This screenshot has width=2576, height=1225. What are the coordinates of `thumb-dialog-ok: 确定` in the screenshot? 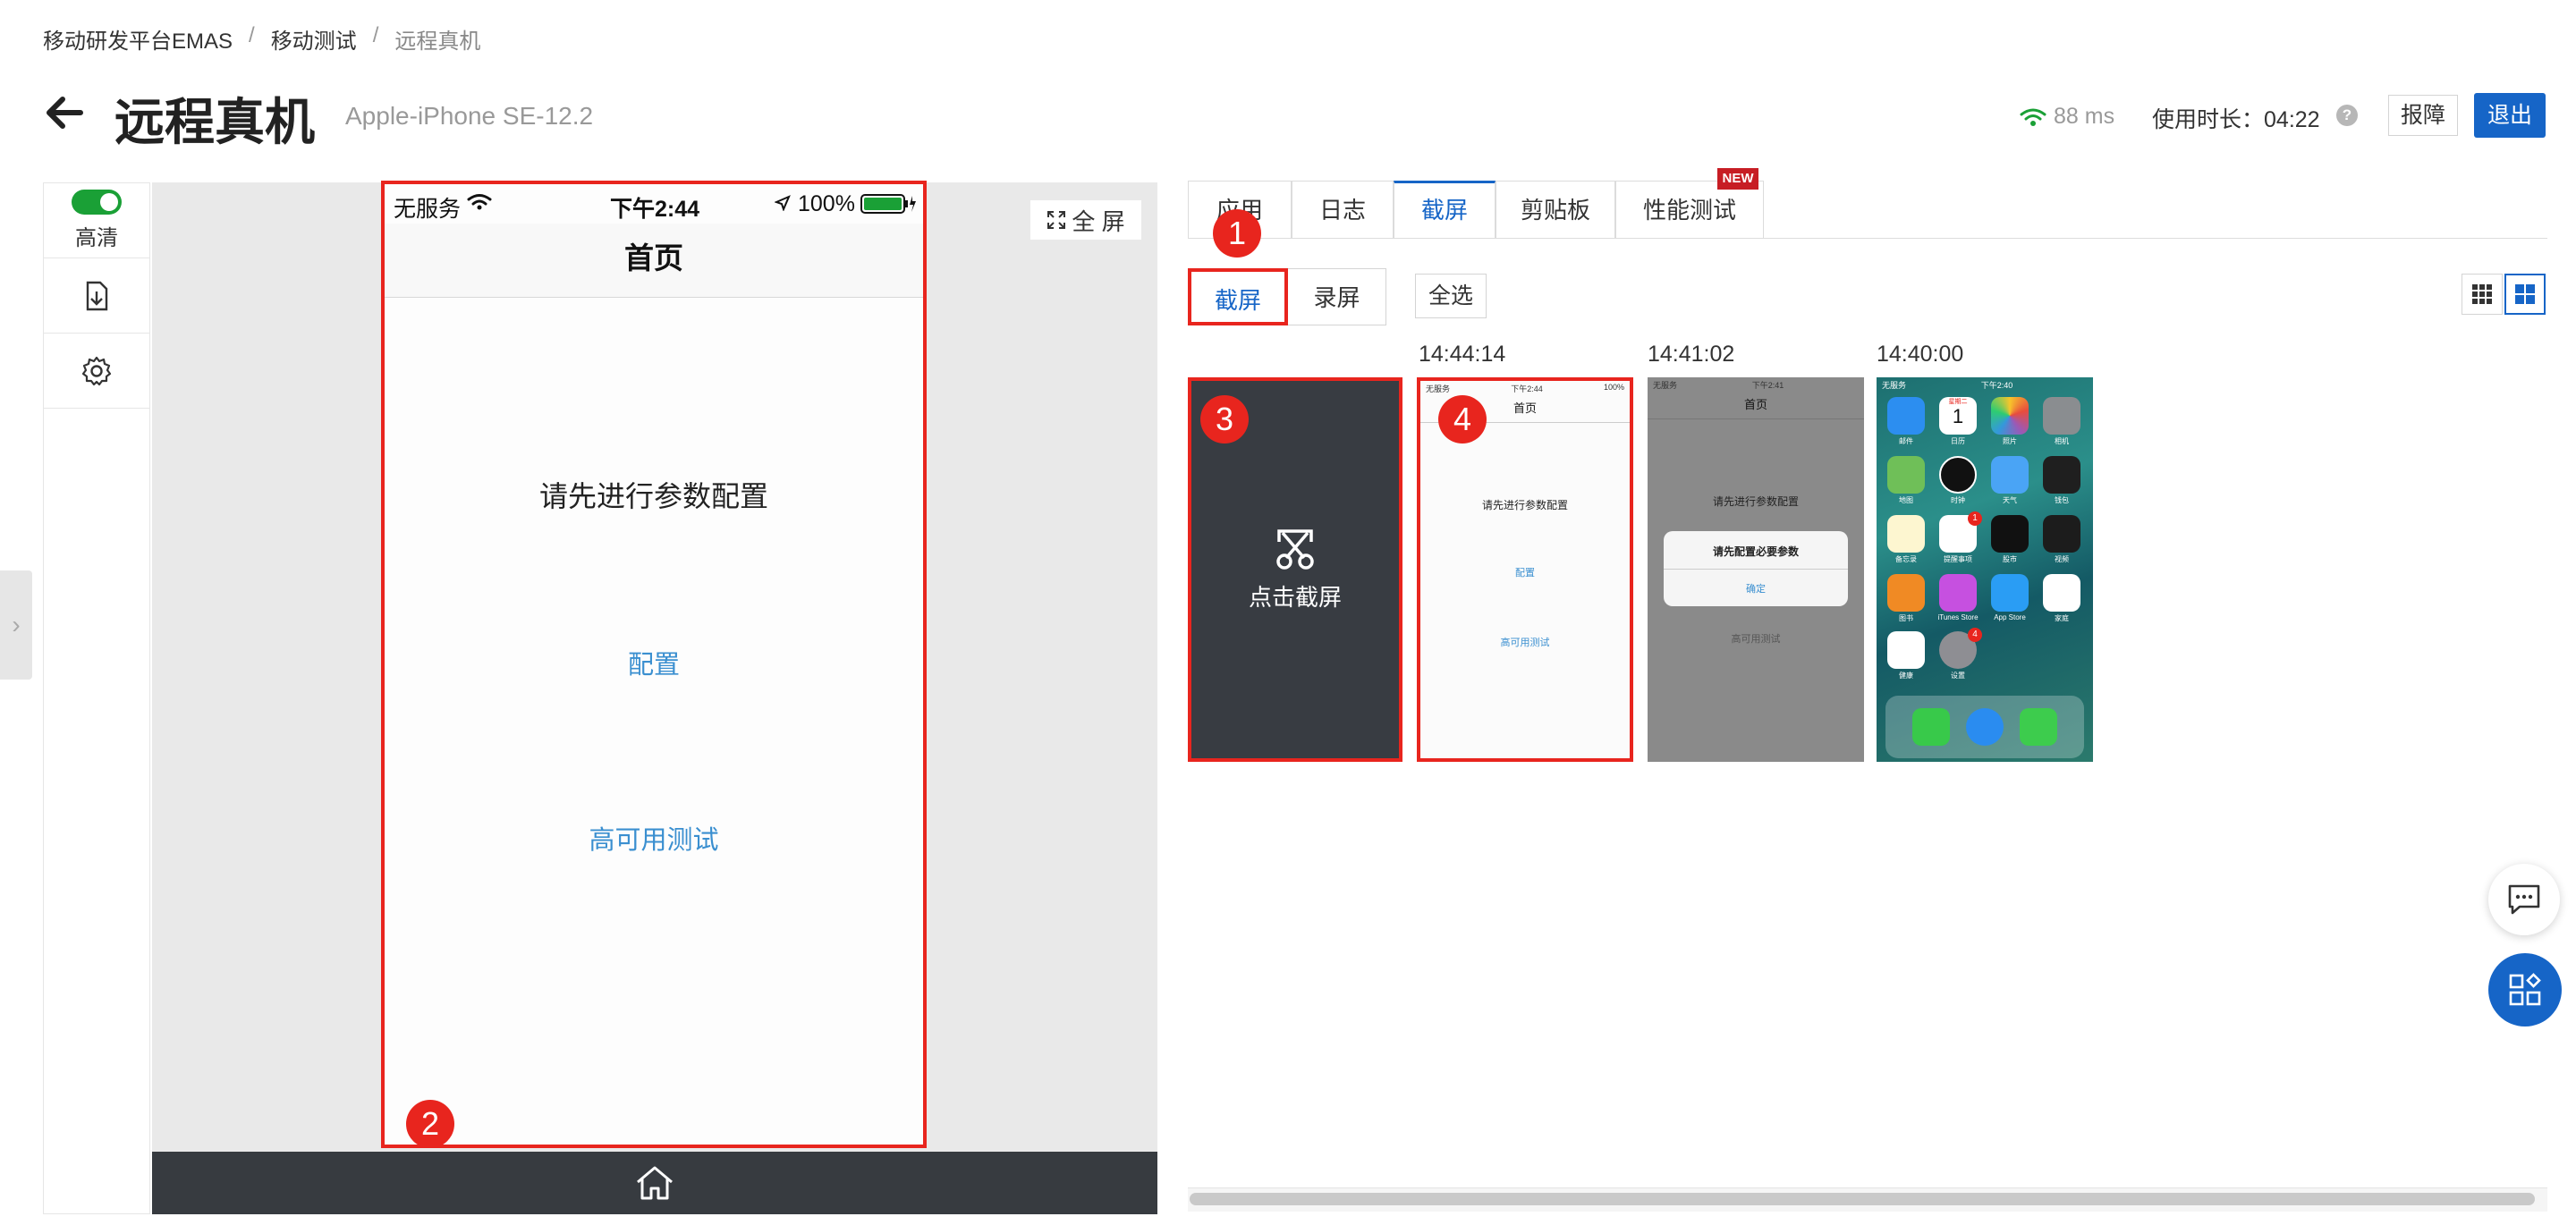 It's located at (1756, 589).